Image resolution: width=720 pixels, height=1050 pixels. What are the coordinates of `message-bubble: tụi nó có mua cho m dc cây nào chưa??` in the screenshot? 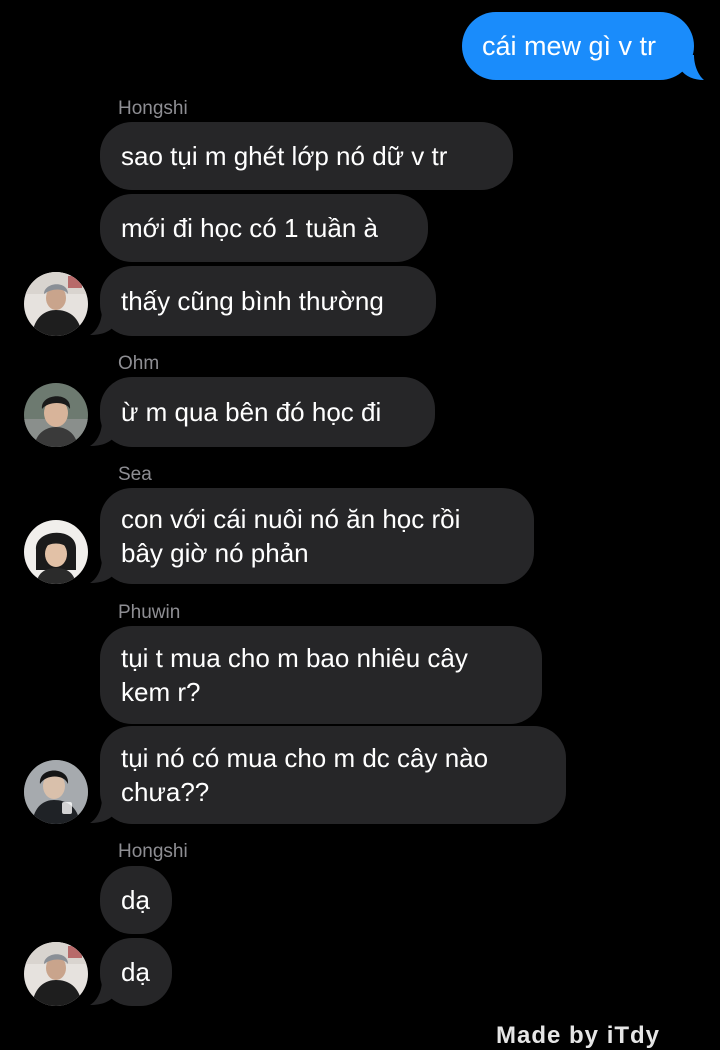 It's located at (333, 775).